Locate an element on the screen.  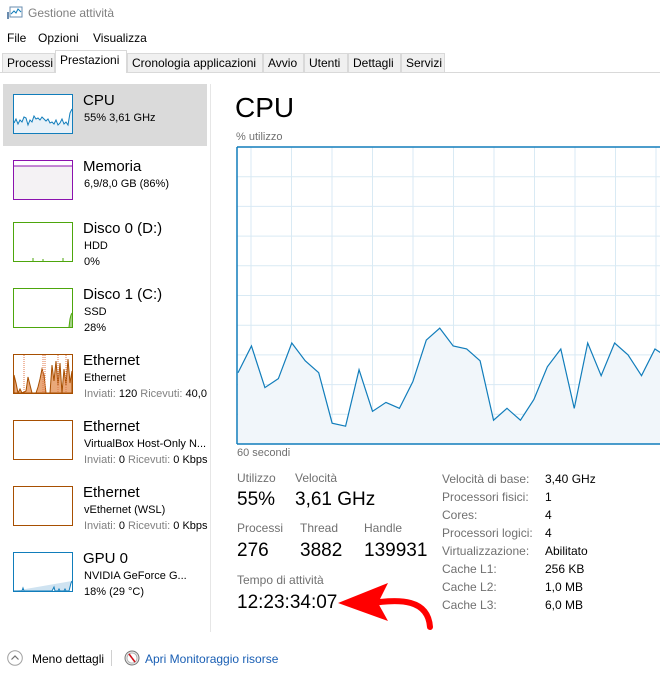
memory-mini-graph is located at coordinates (43, 180).